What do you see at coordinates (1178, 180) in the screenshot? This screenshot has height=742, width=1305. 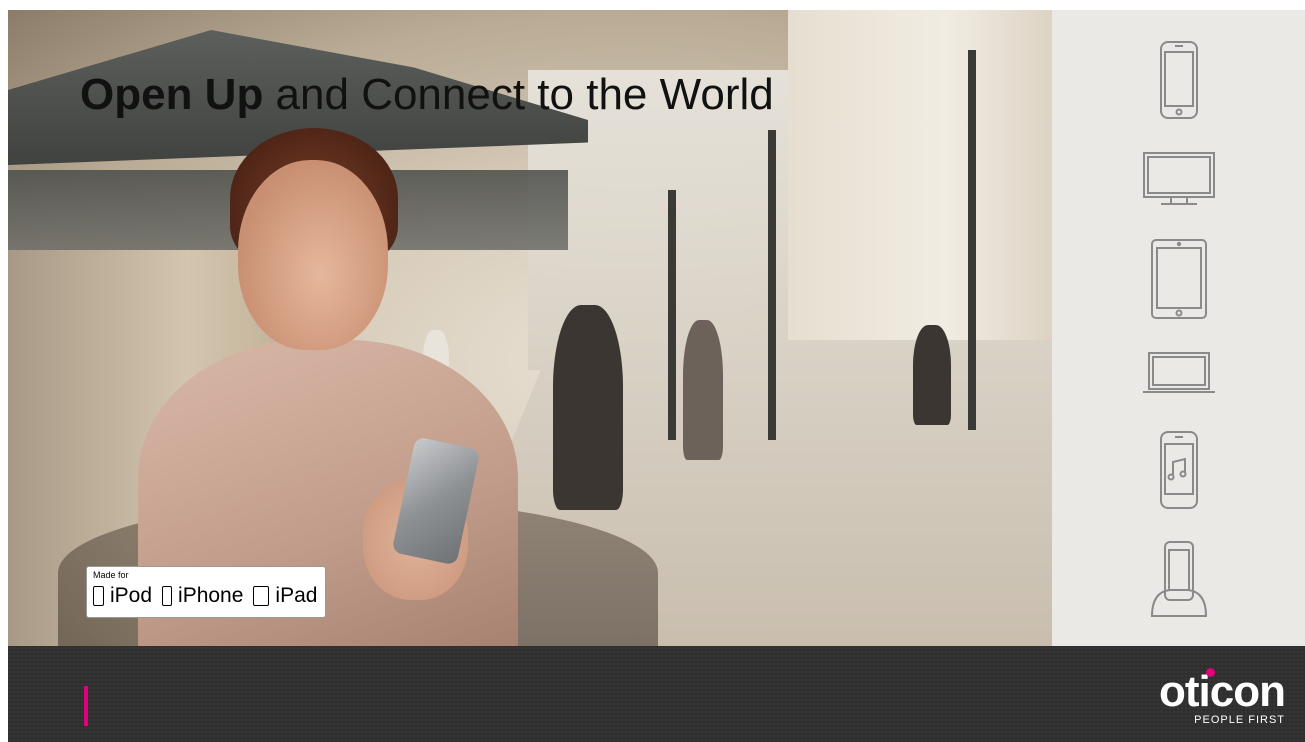 I see `tv-monitor-icon` at bounding box center [1178, 180].